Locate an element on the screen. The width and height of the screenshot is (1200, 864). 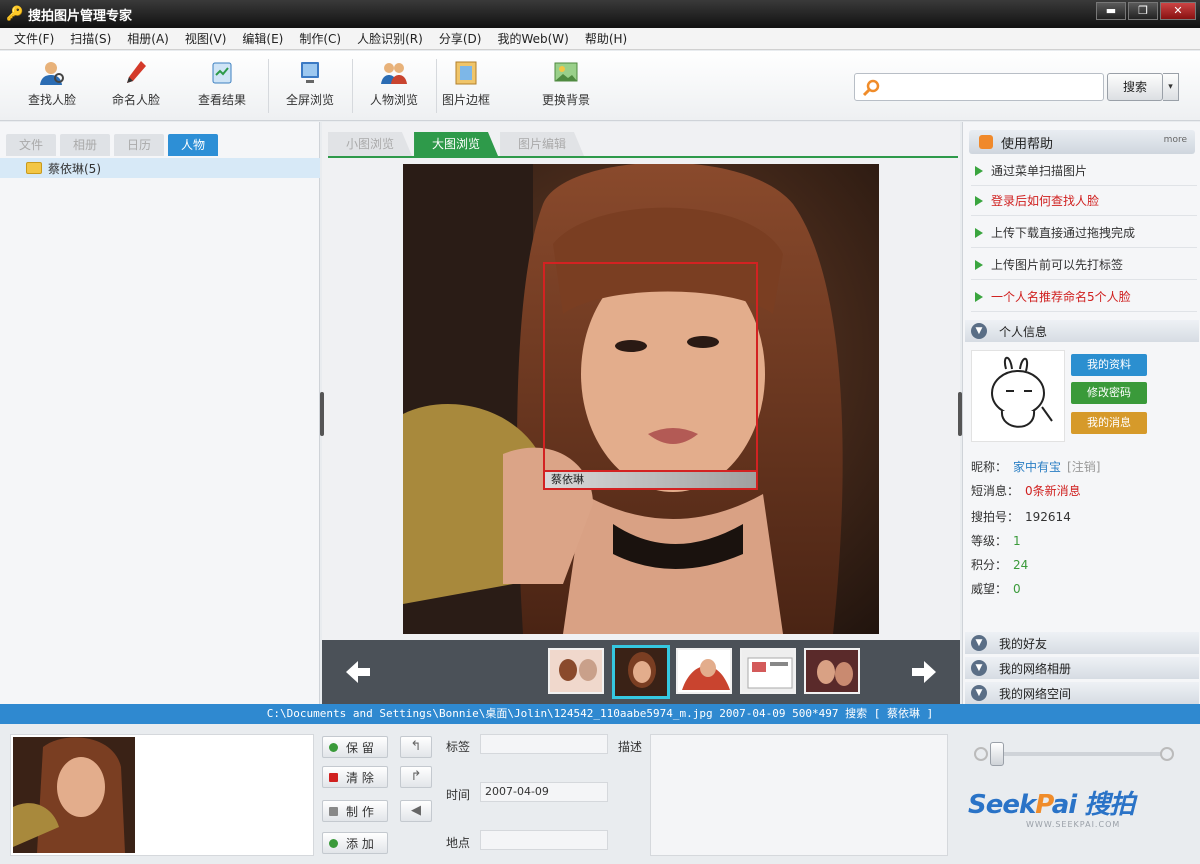
find-face-label: 查找人脸 is located at coordinates (51, 100).